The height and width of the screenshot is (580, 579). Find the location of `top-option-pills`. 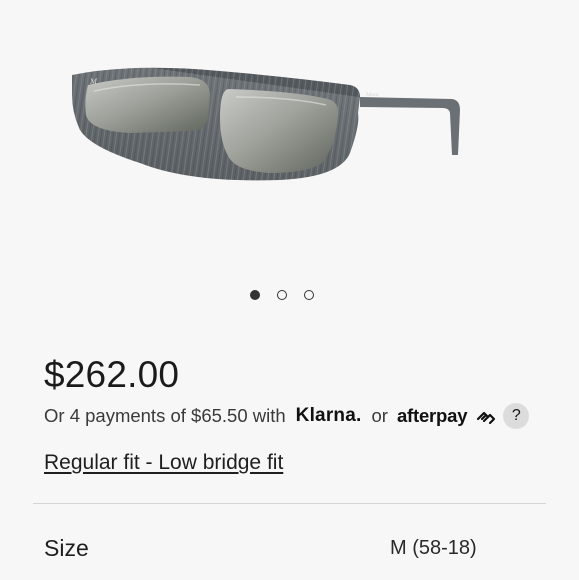

top-option-pills is located at coordinates (289, 2).